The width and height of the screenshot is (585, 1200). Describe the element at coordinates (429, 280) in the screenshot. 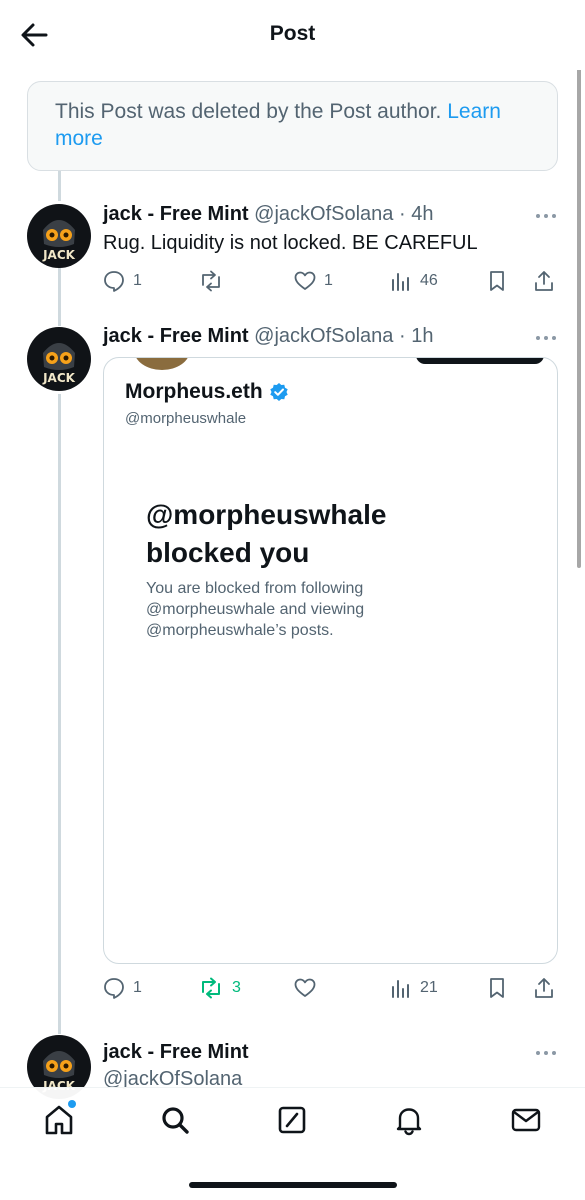

I see `views-count: 46` at that location.